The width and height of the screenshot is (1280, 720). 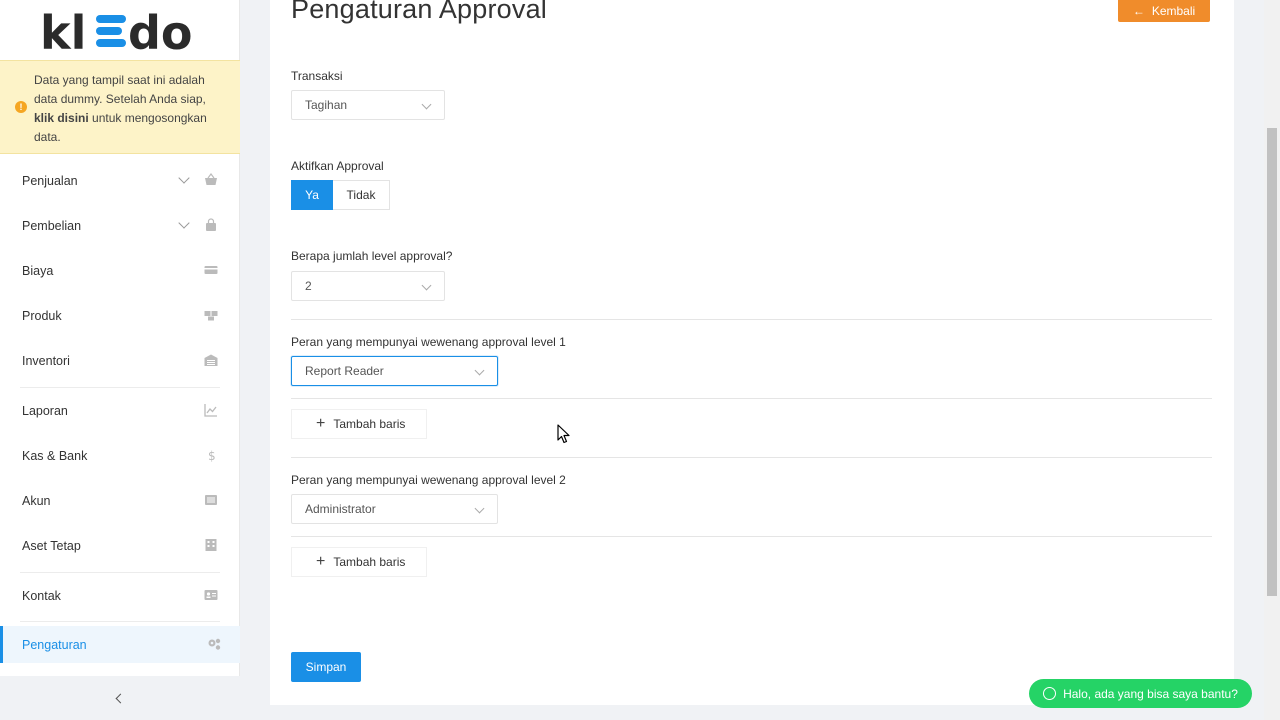 I want to click on sidebar-item-pengaturan: Pengaturan, so click(x=120, y=644).